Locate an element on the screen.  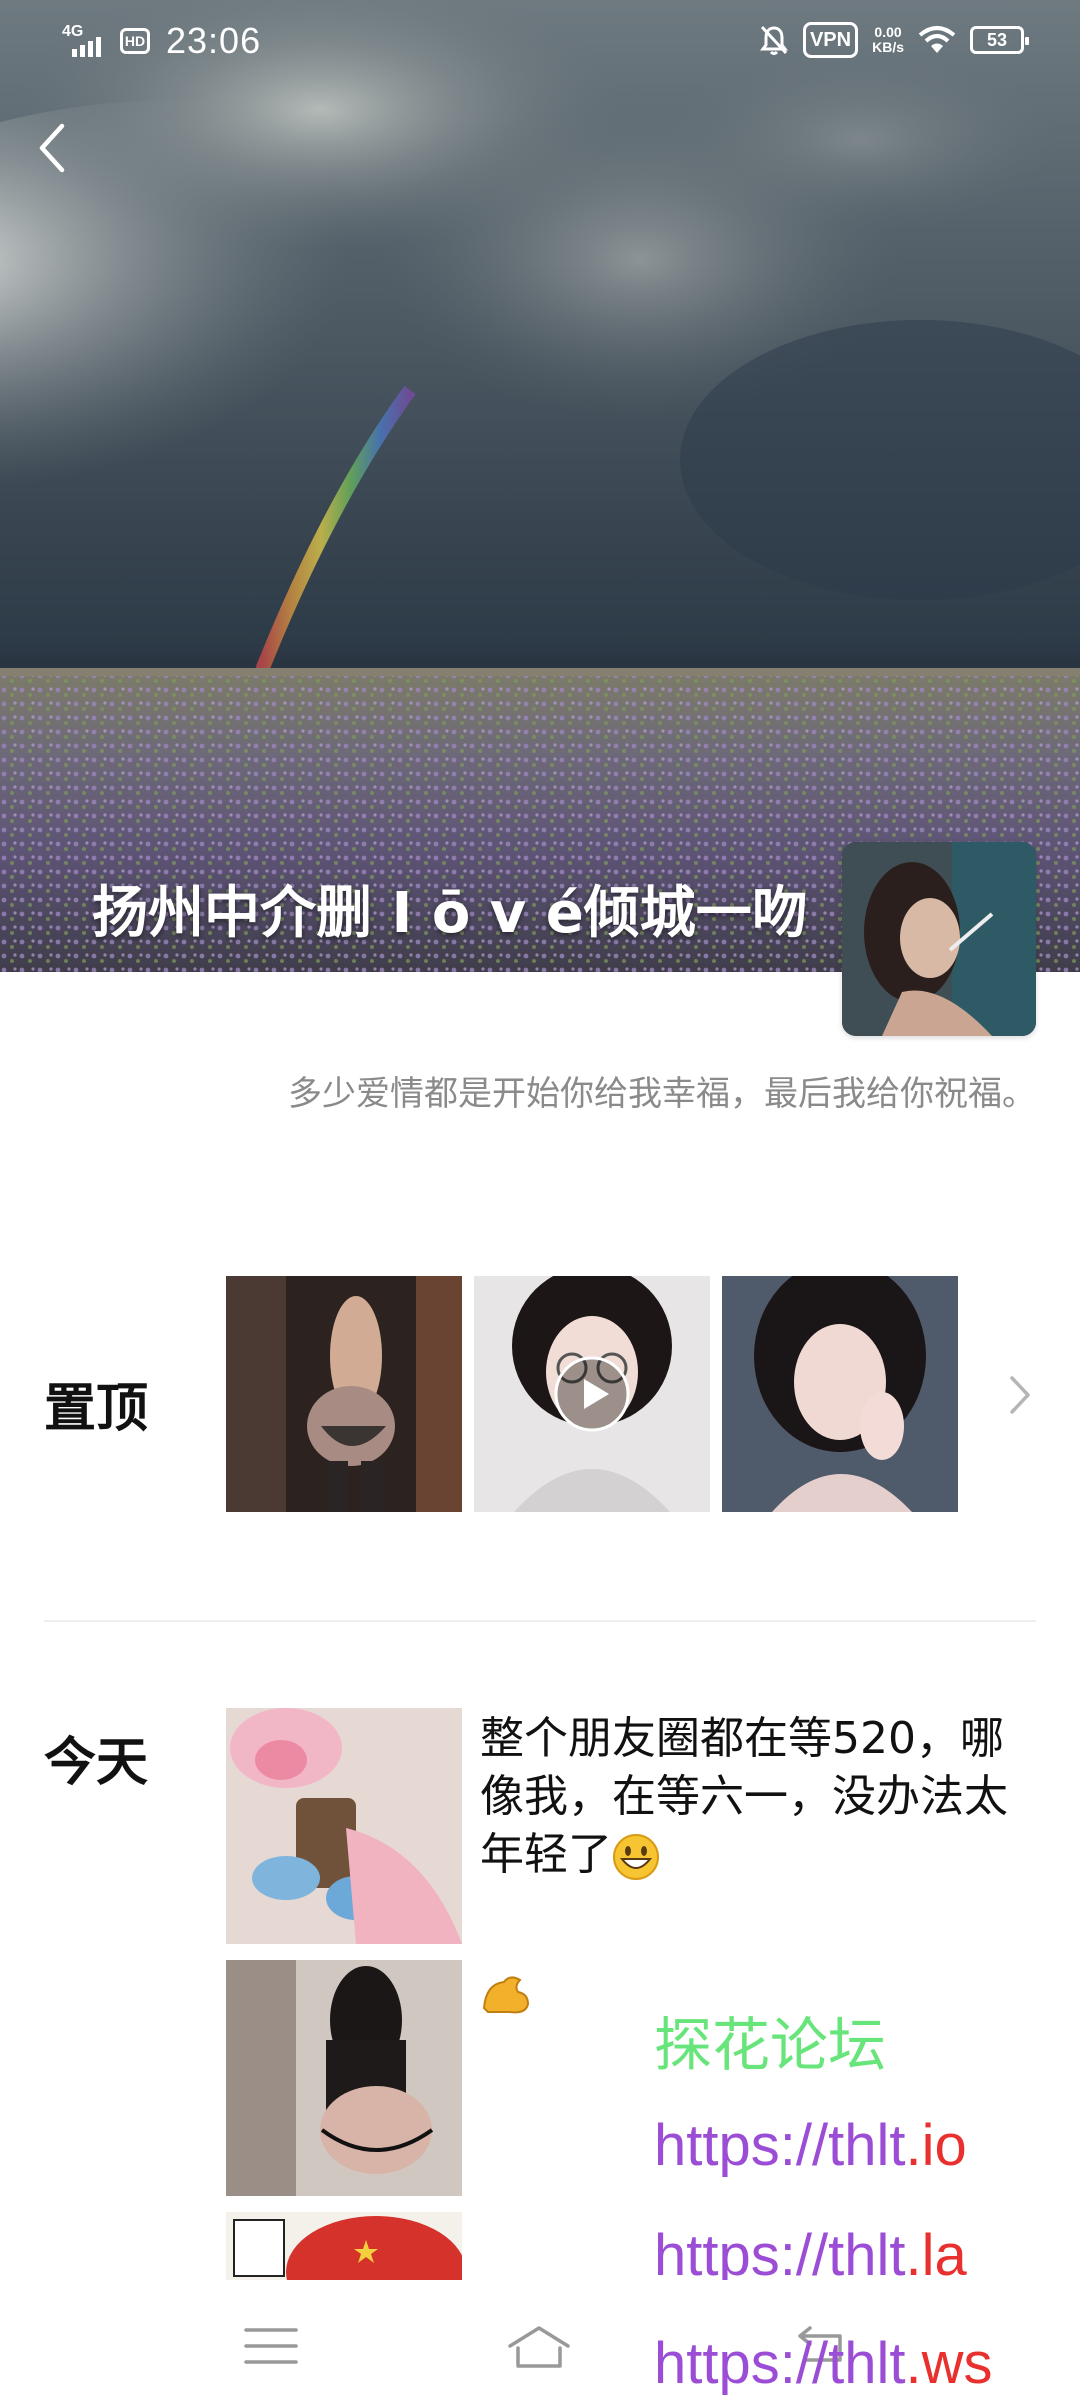
cellular-signal-icon: 4G is located at coordinates (86, 41).